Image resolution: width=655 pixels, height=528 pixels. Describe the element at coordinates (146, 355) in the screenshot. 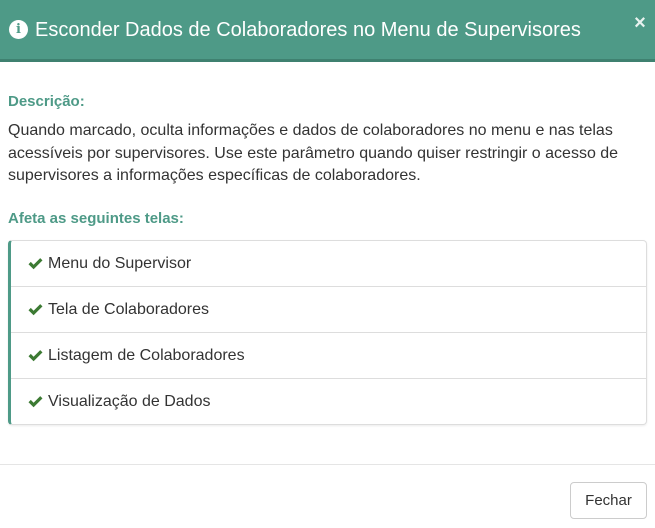

I see `list-item-label: Listagem de Colaboradores` at that location.